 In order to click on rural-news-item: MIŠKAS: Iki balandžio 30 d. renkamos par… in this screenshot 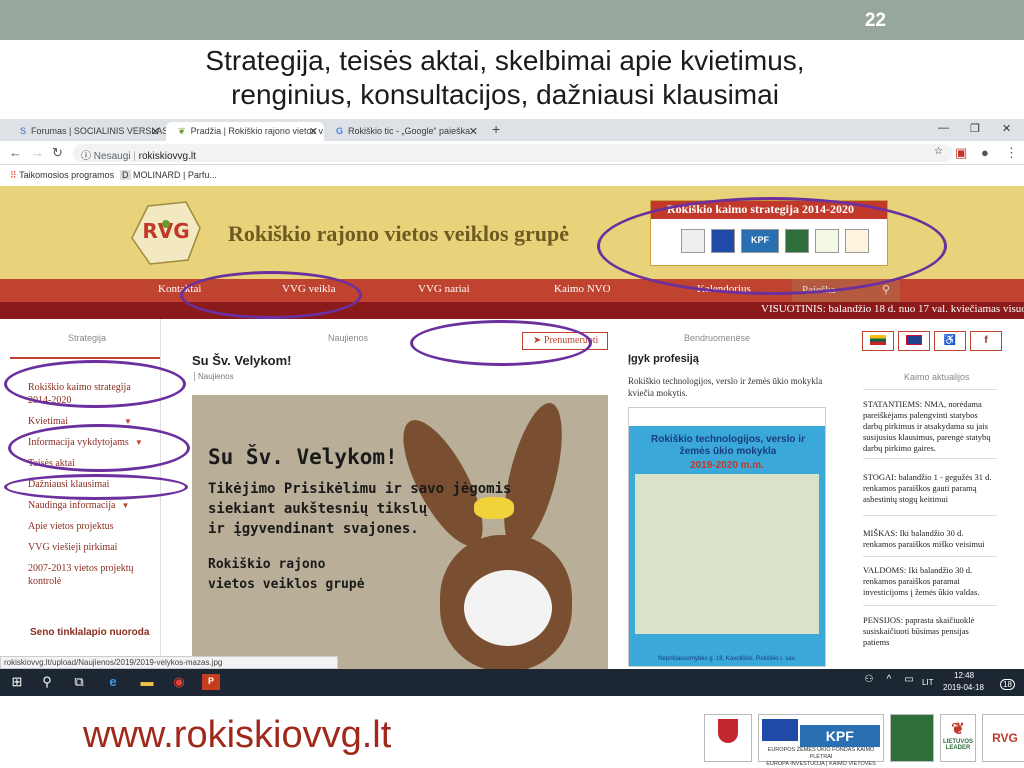, I will do `click(930, 539)`.